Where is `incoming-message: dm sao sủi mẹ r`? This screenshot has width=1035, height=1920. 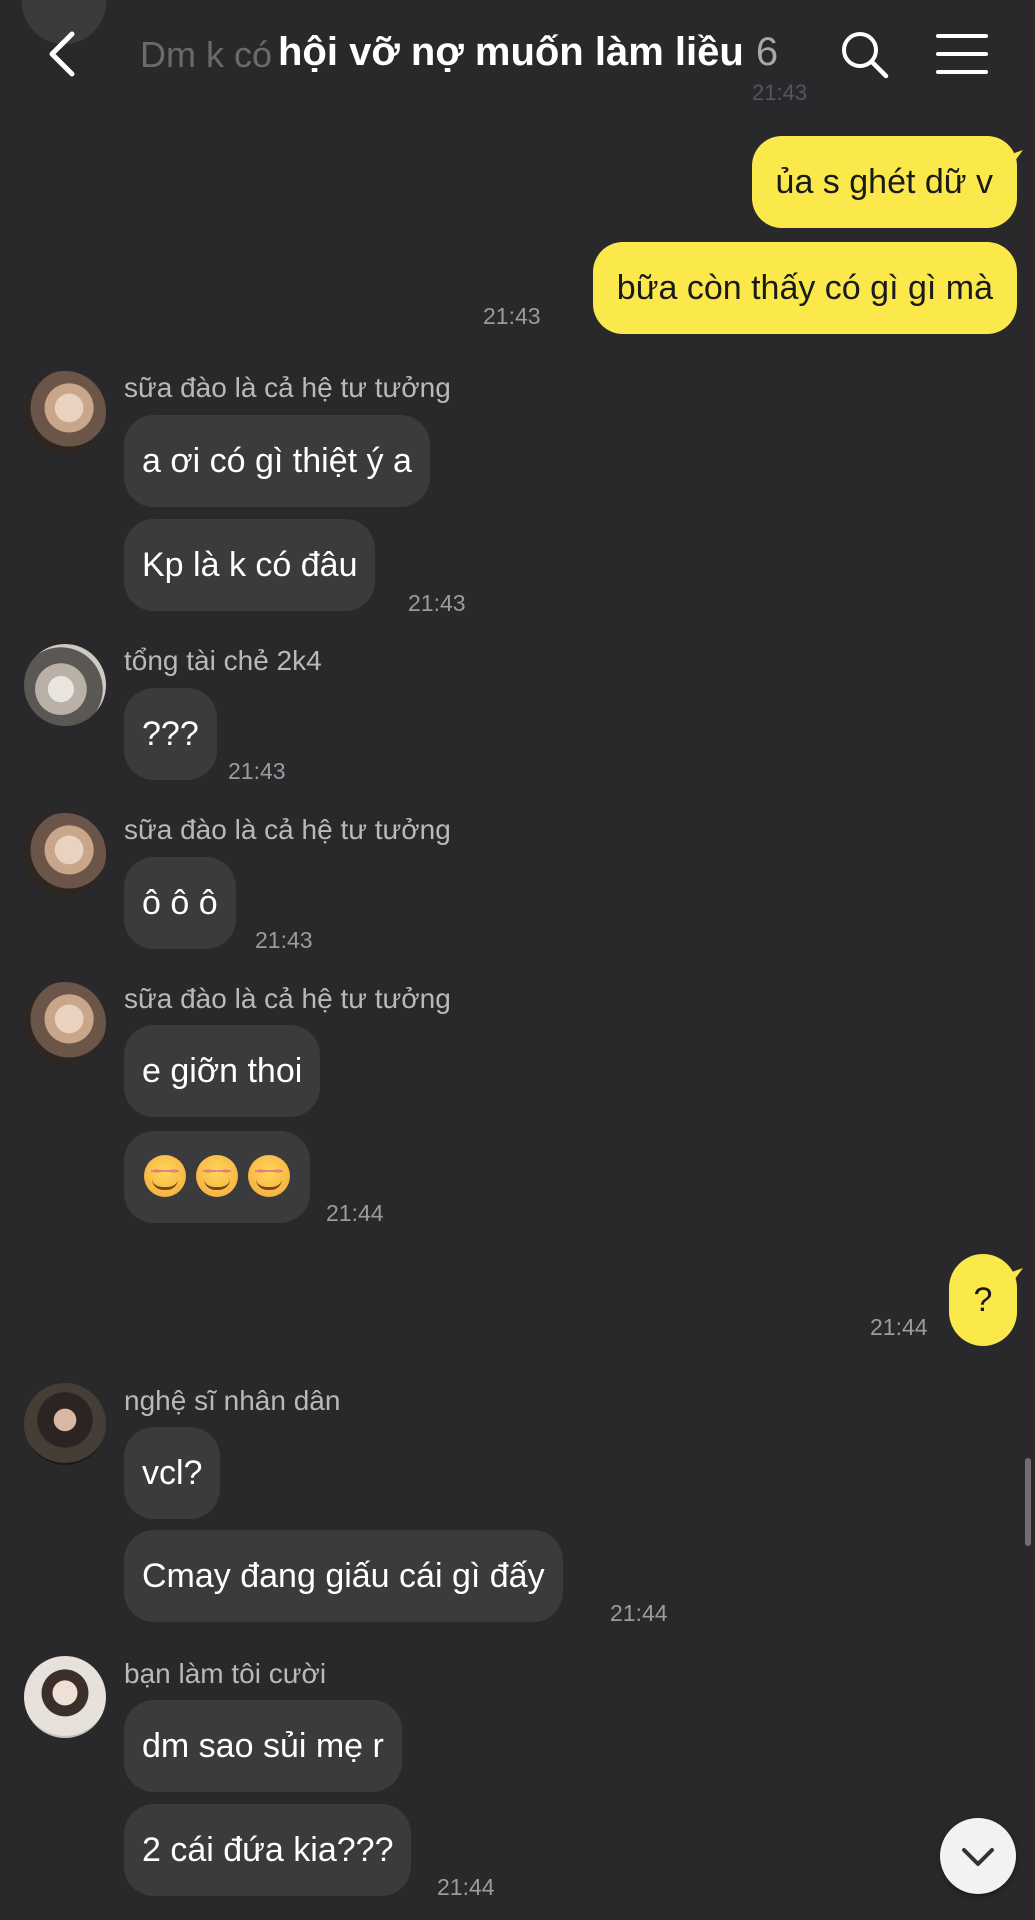 incoming-message: dm sao sủi mẹ r is located at coordinates (263, 1746).